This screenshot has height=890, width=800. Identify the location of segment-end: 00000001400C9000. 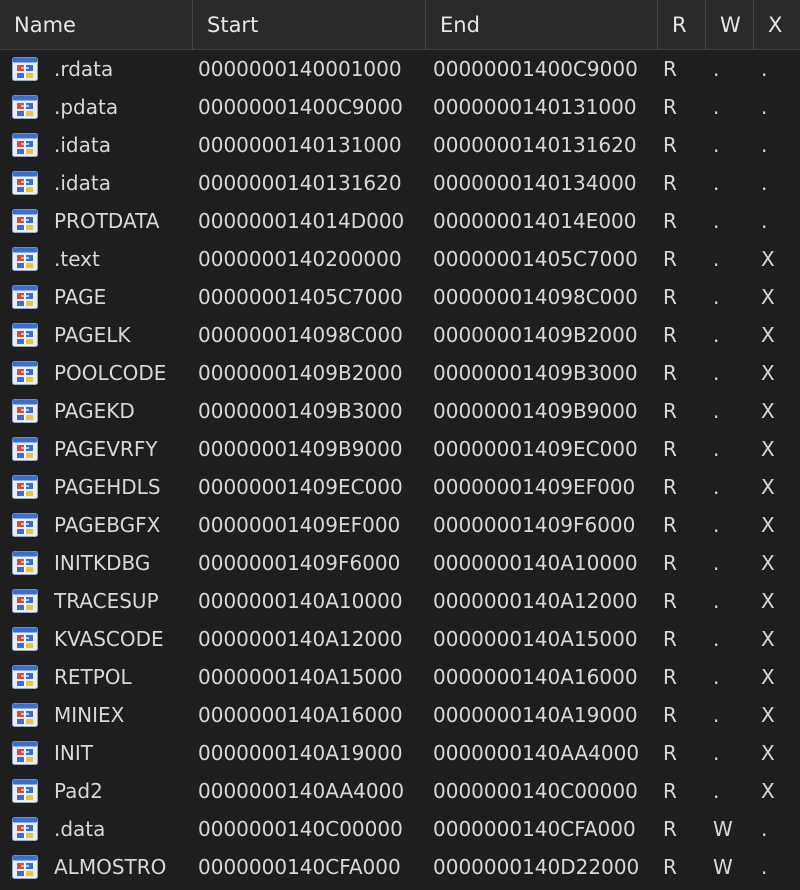
(535, 69).